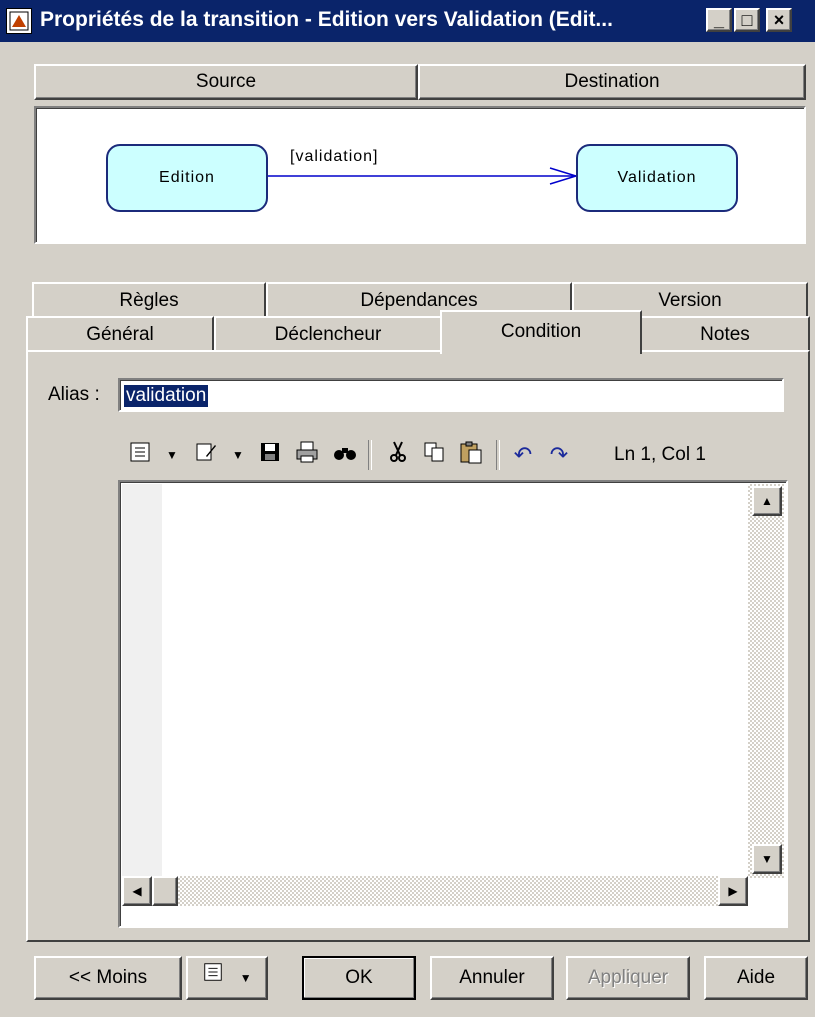  Describe the element at coordinates (434, 455) in the screenshot. I see `copy-icon` at that location.